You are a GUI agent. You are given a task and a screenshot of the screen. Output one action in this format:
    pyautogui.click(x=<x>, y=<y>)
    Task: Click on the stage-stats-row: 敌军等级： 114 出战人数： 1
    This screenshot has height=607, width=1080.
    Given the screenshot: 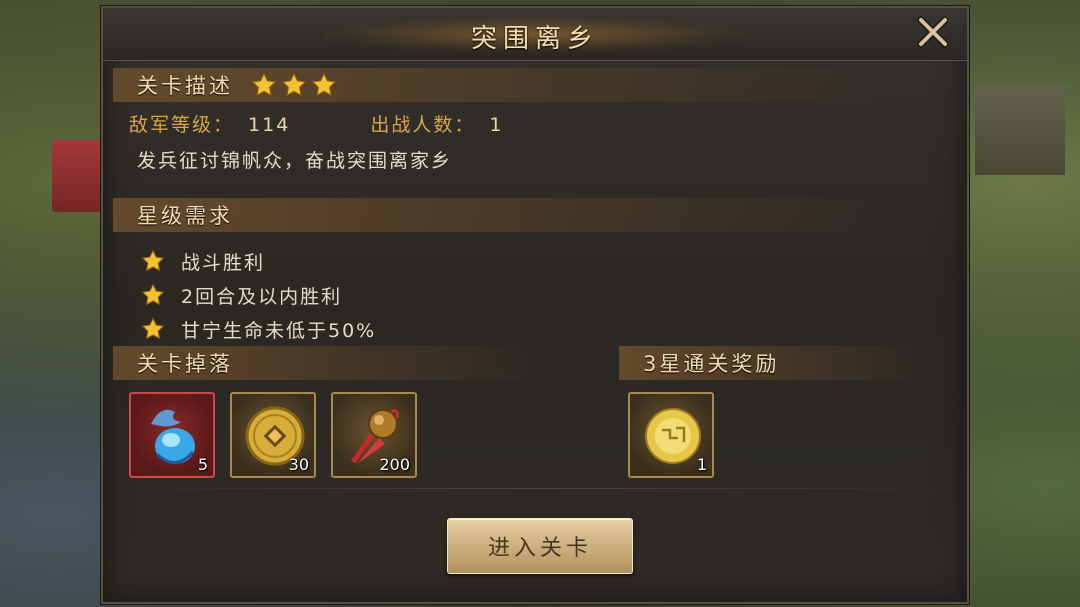 What is the action you would take?
    pyautogui.click(x=316, y=123)
    